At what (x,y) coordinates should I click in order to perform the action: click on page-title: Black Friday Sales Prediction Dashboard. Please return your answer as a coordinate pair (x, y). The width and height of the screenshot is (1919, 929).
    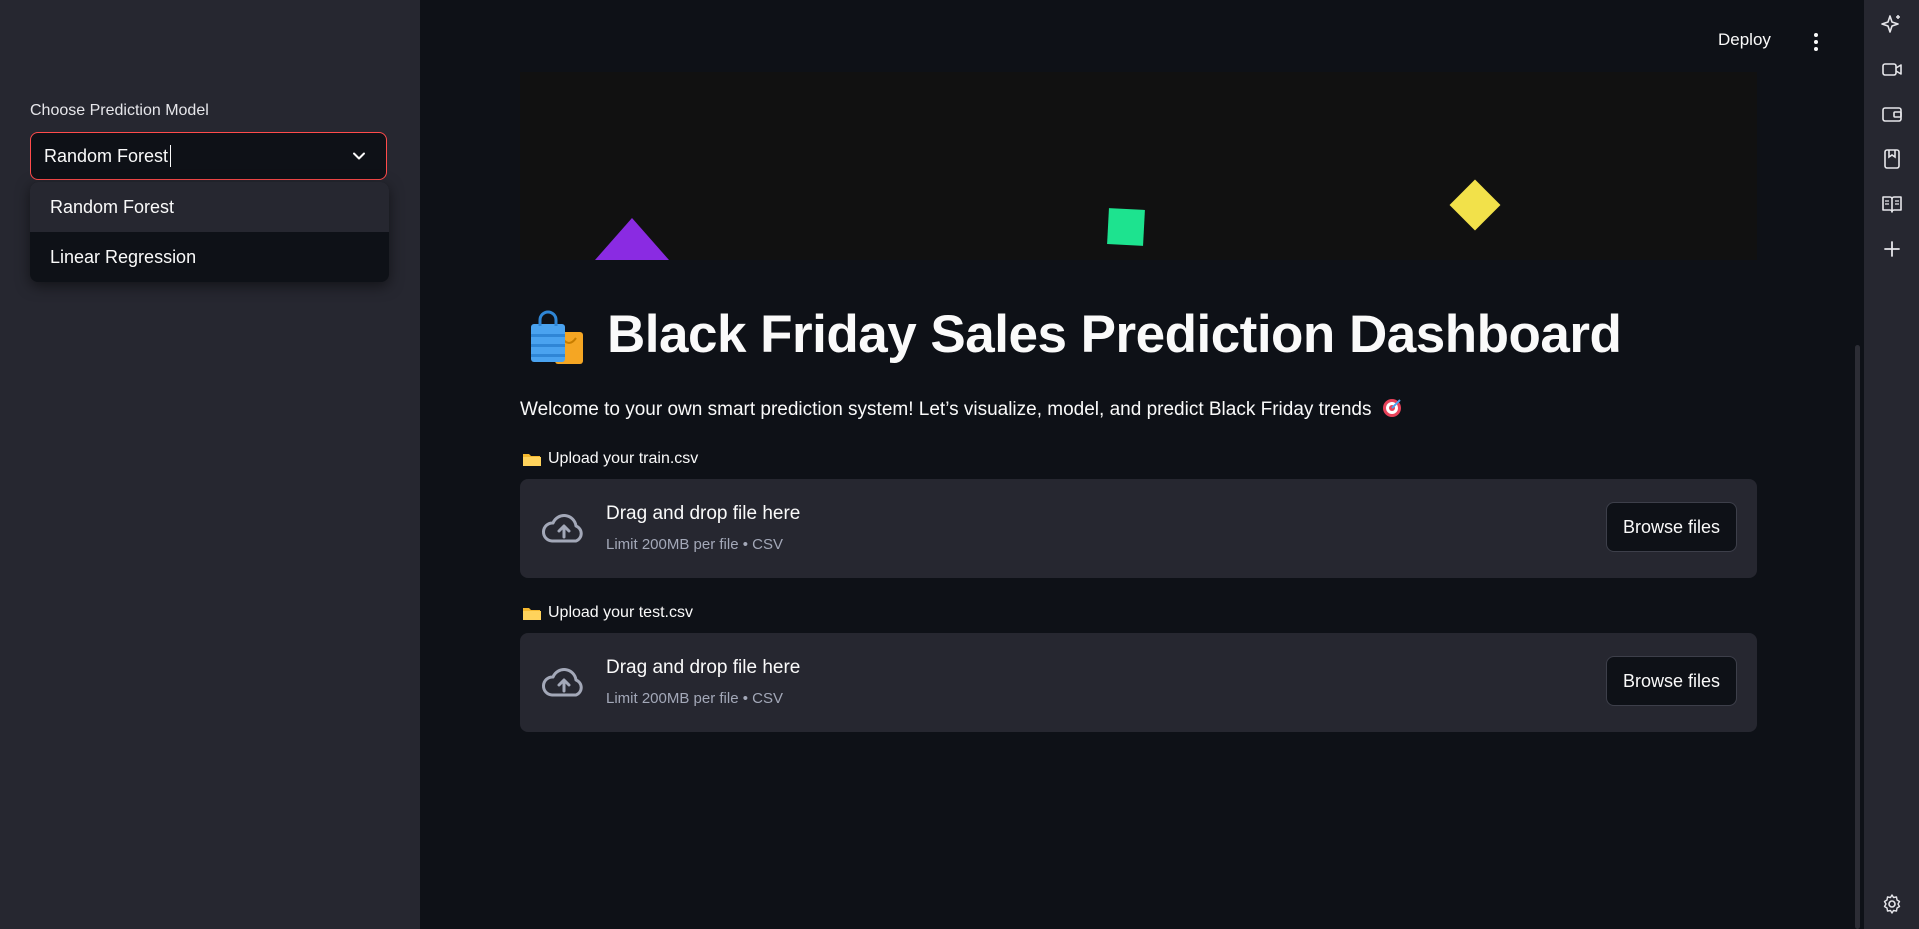
    Looking at the image, I should click on (1114, 334).